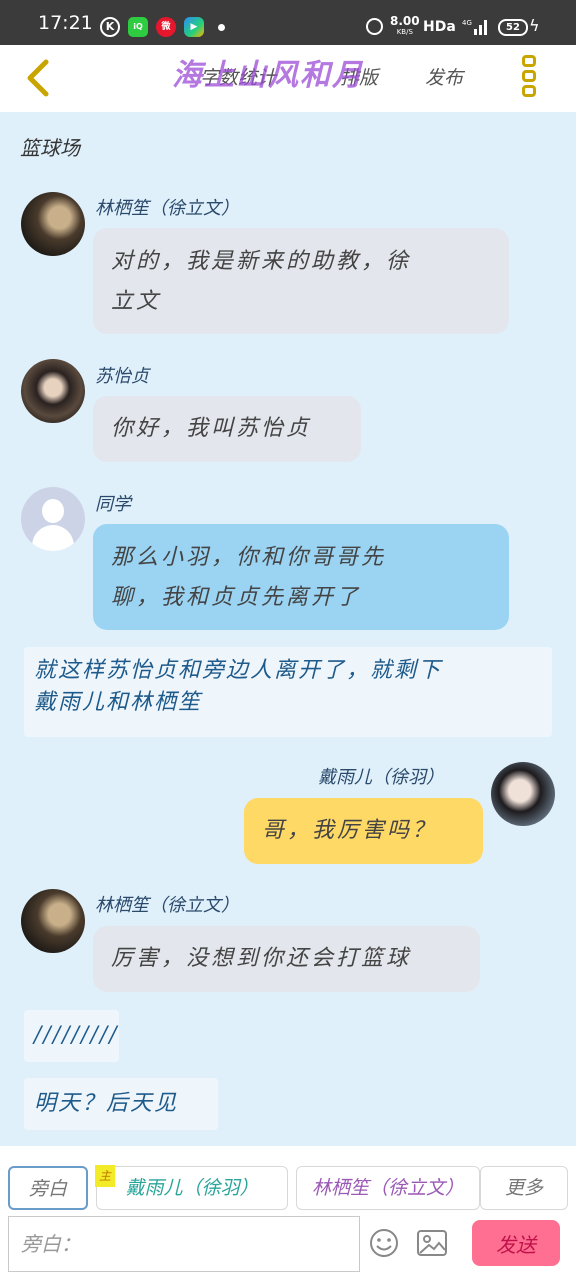  What do you see at coordinates (113, 504) in the screenshot?
I see `speaker-name: 同学` at bounding box center [113, 504].